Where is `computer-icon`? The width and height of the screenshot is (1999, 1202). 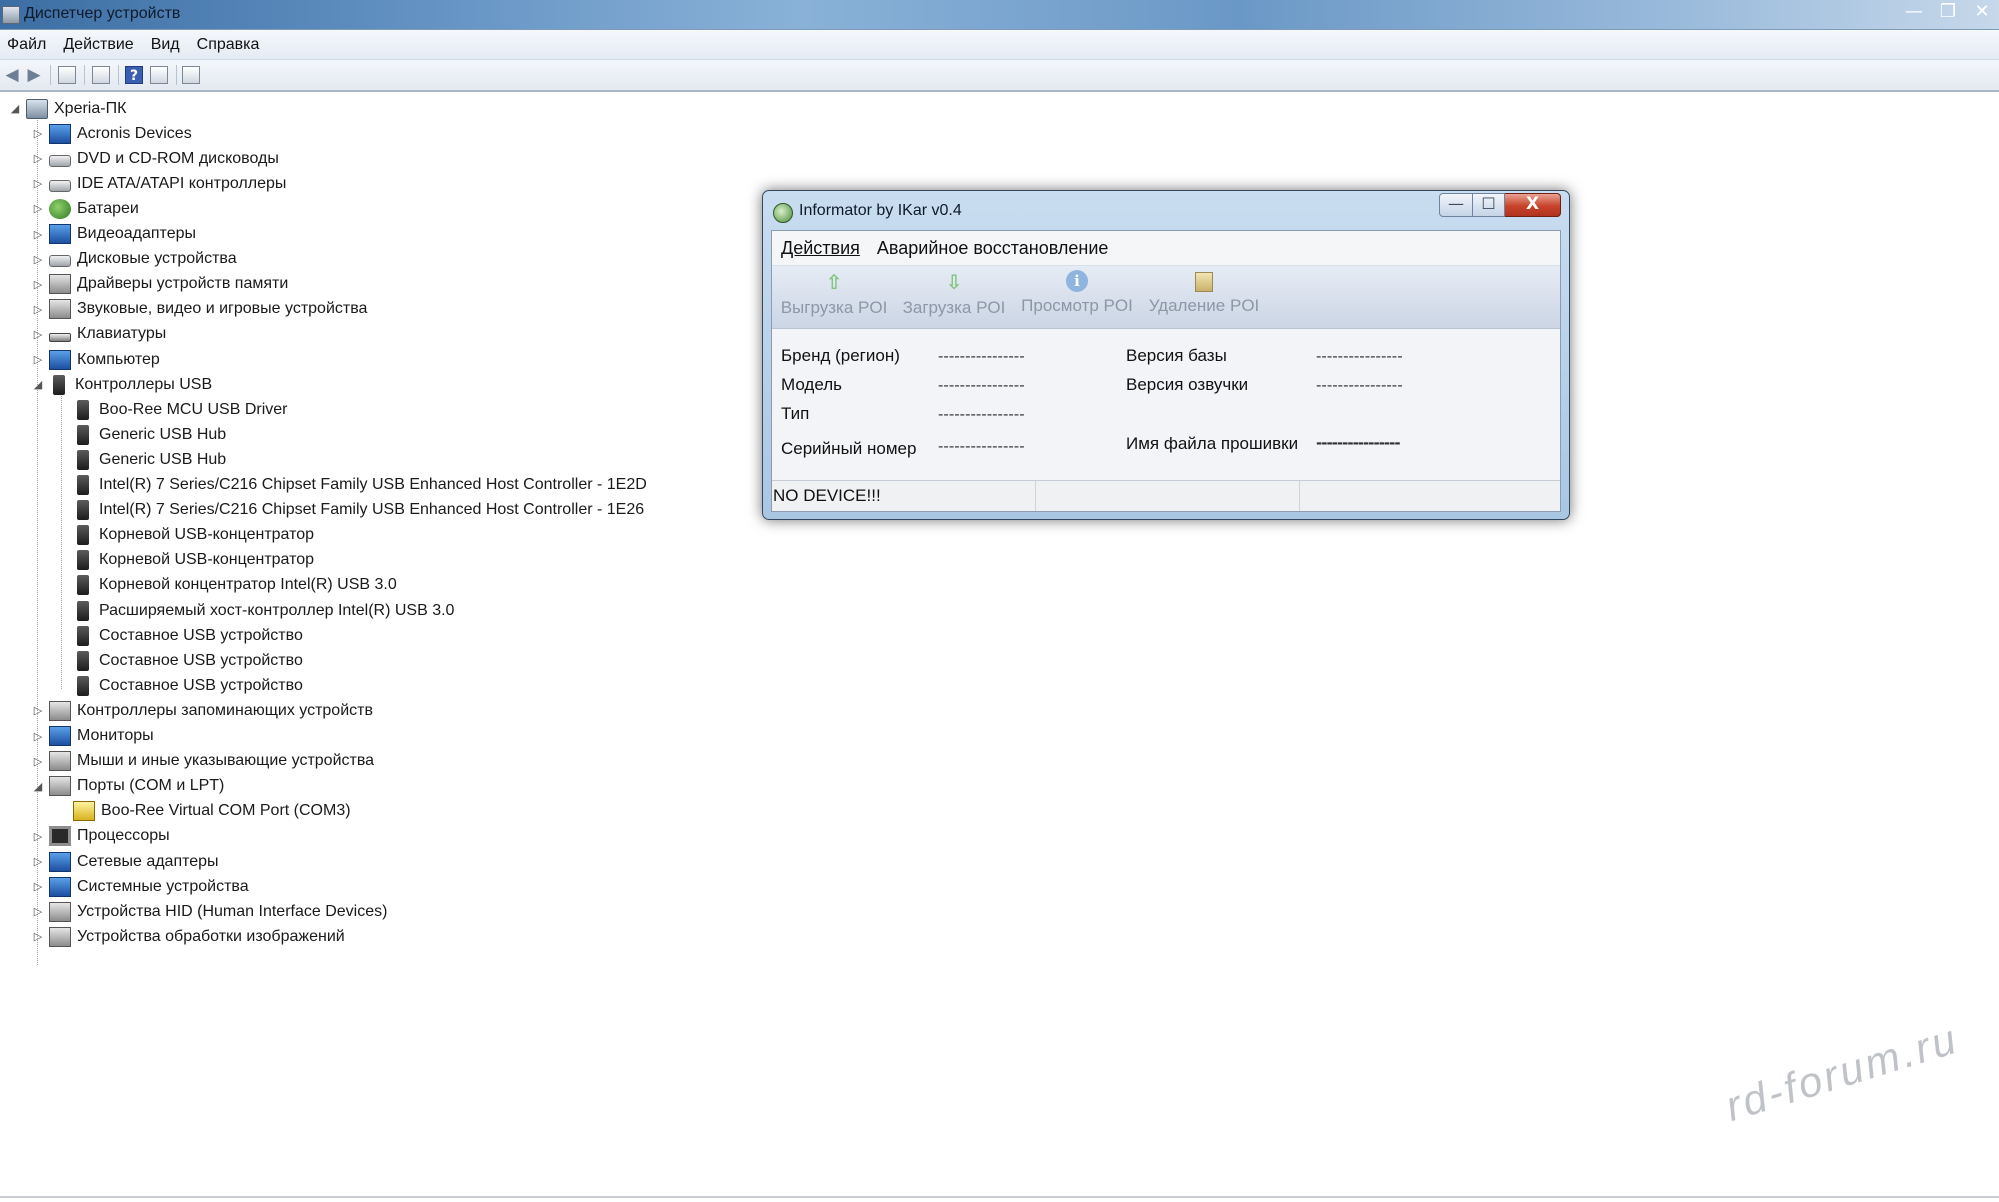
computer-icon is located at coordinates (37, 108).